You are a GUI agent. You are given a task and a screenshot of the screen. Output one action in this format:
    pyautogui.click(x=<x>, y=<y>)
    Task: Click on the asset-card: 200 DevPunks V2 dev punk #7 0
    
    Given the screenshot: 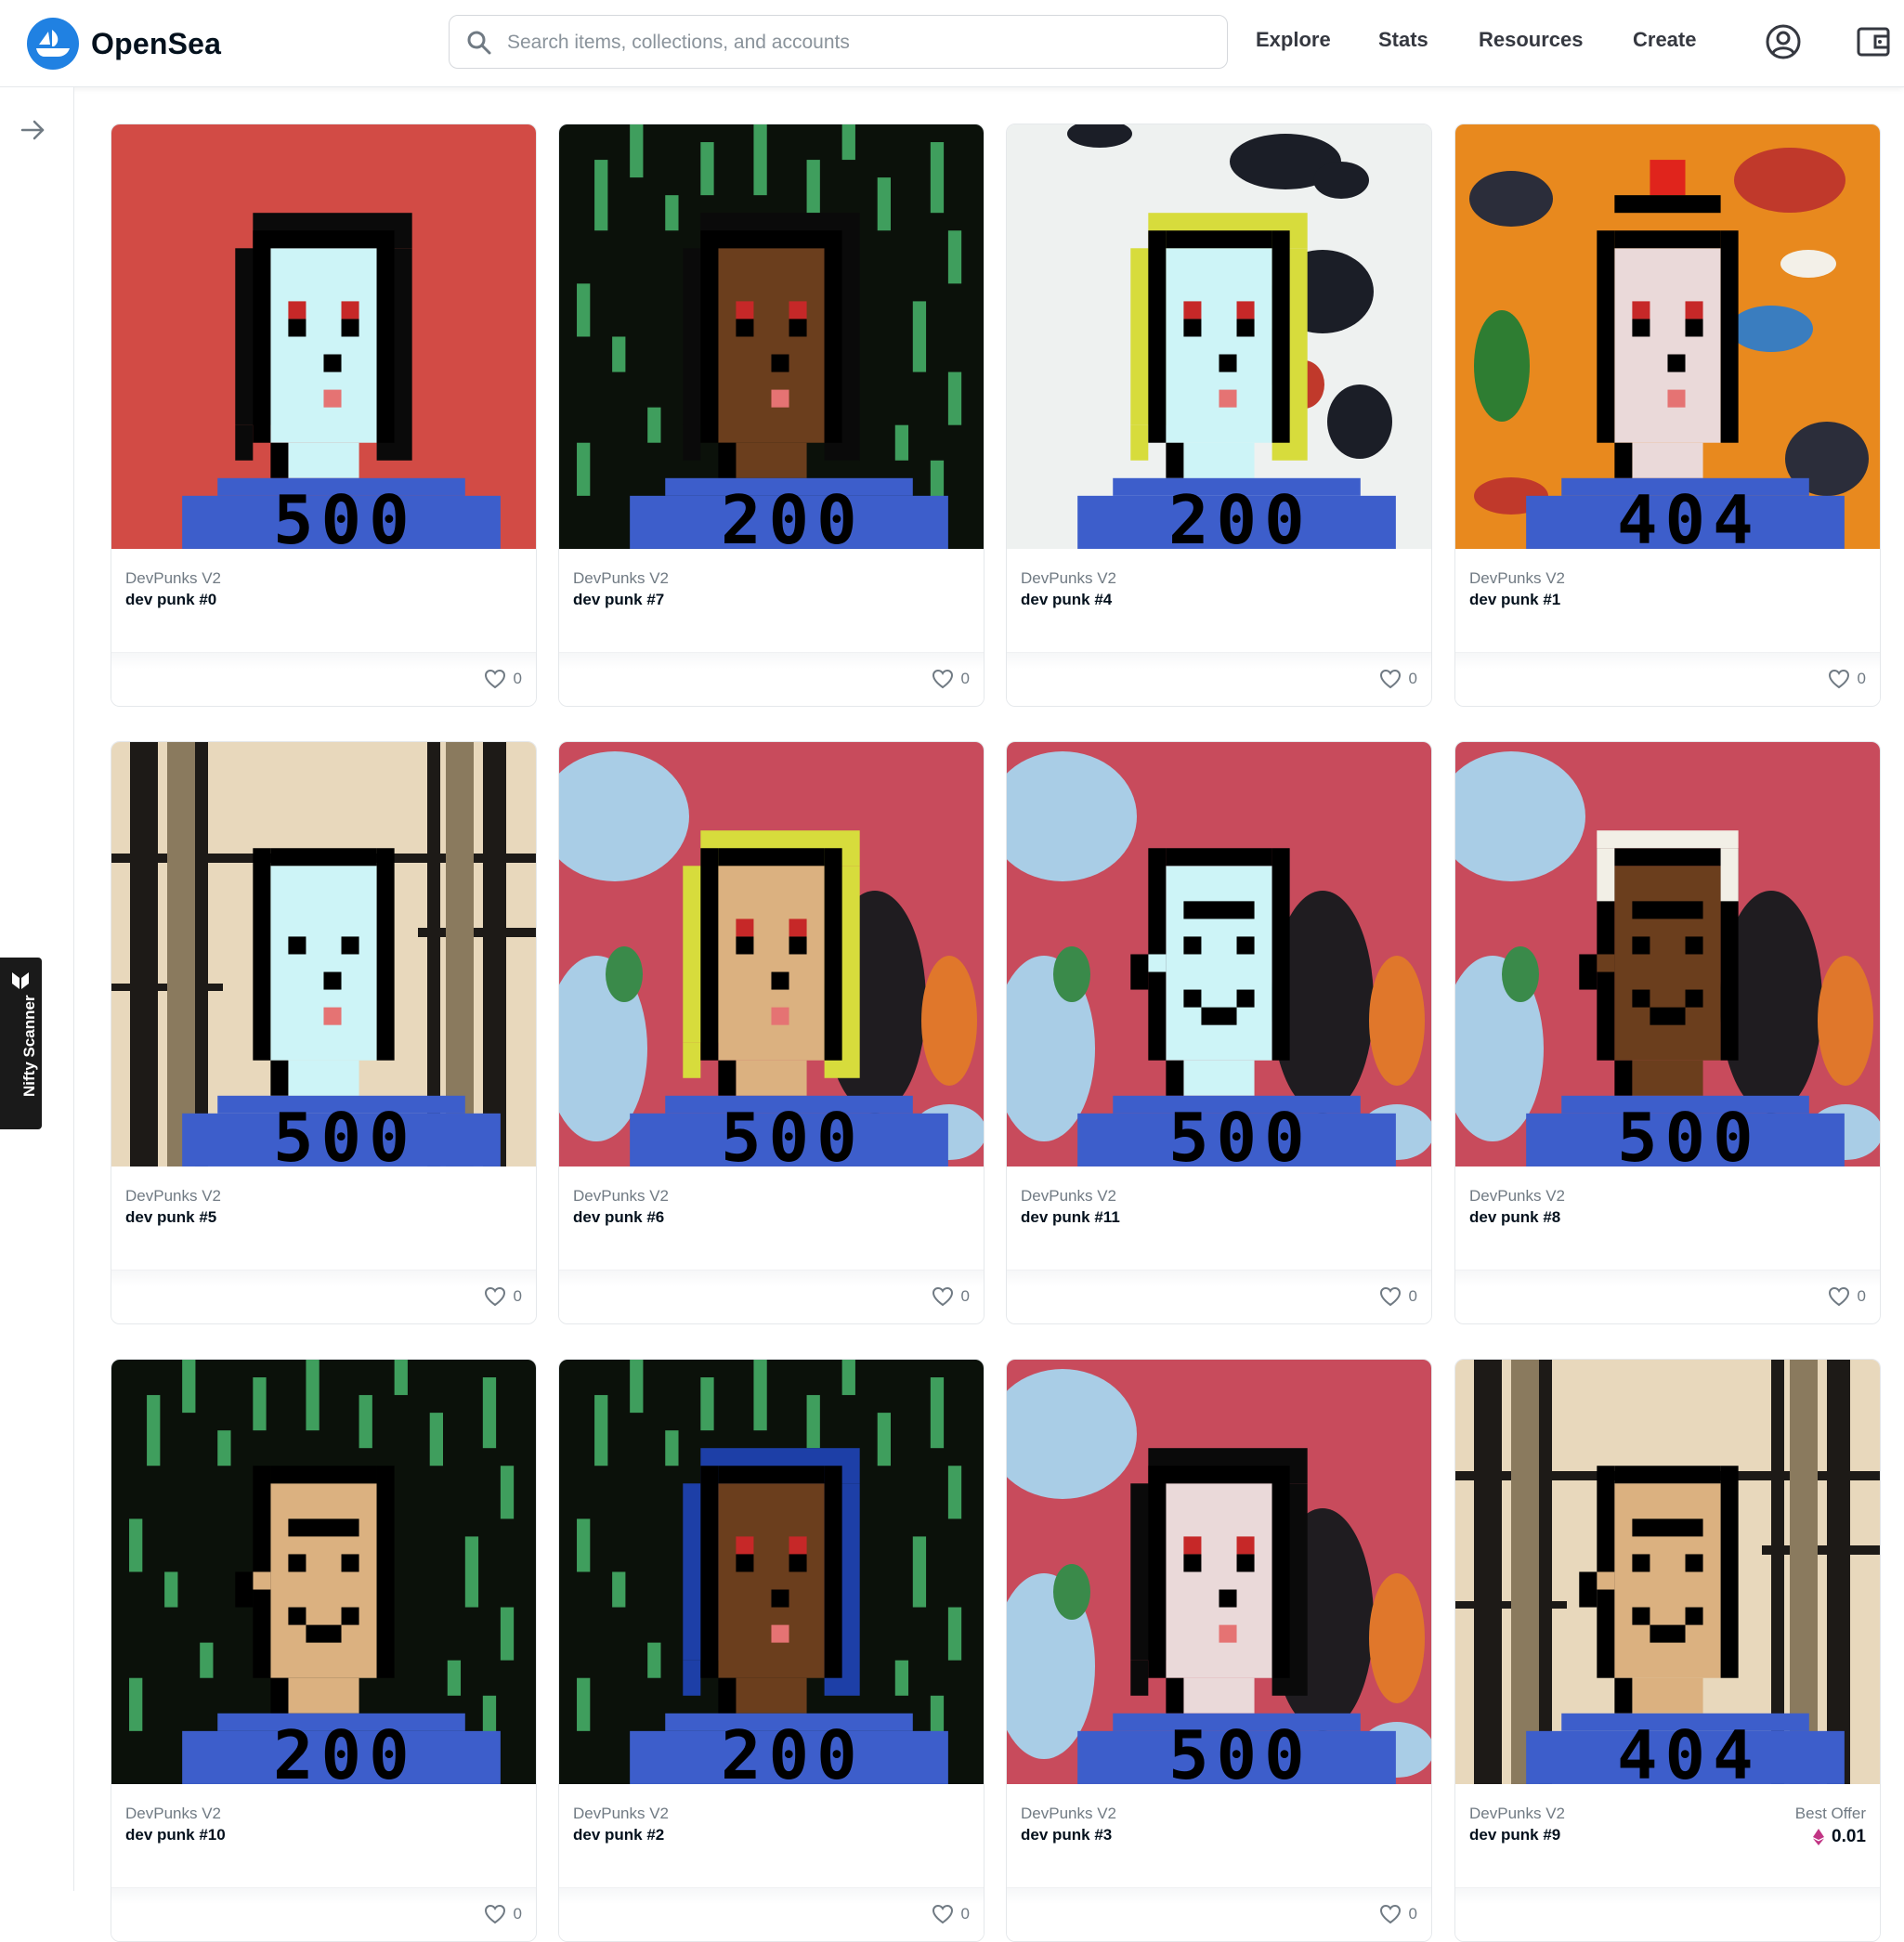 What is the action you would take?
    pyautogui.click(x=771, y=415)
    